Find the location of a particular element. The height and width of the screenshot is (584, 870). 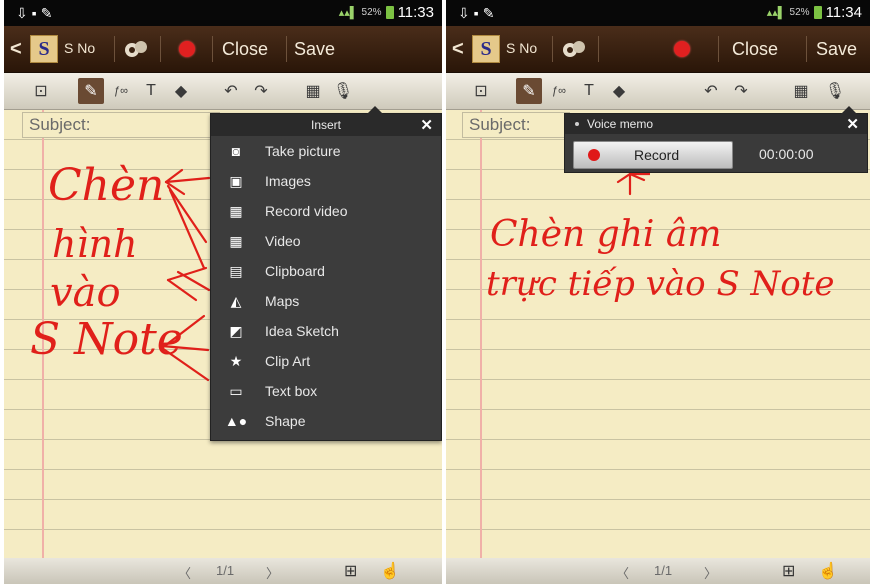

menu-item-shape: ▲● Shape is located at coordinates (326, 421).